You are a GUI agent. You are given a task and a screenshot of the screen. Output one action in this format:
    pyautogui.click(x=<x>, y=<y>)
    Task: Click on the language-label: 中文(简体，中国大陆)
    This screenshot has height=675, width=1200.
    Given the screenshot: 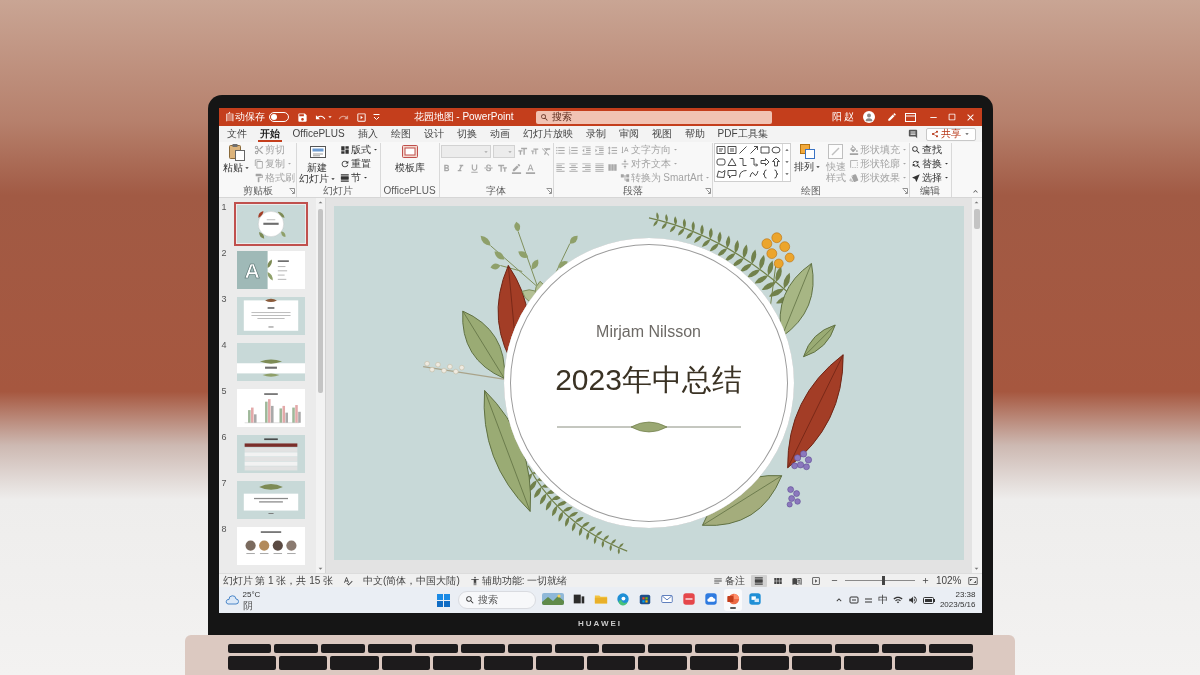 What is the action you would take?
    pyautogui.click(x=411, y=580)
    